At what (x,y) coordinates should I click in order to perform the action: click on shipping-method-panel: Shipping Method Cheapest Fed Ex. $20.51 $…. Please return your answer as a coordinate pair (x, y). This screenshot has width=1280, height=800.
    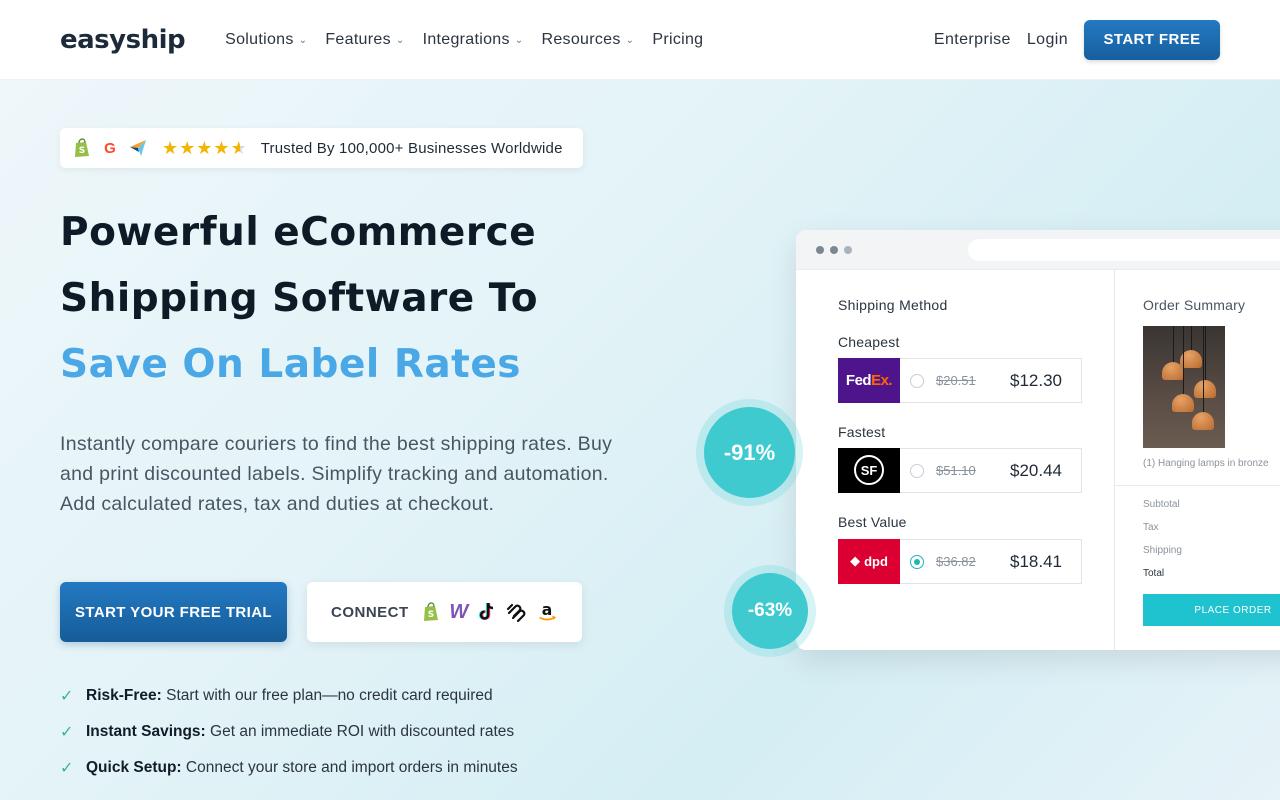
    Looking at the image, I should click on (955, 460).